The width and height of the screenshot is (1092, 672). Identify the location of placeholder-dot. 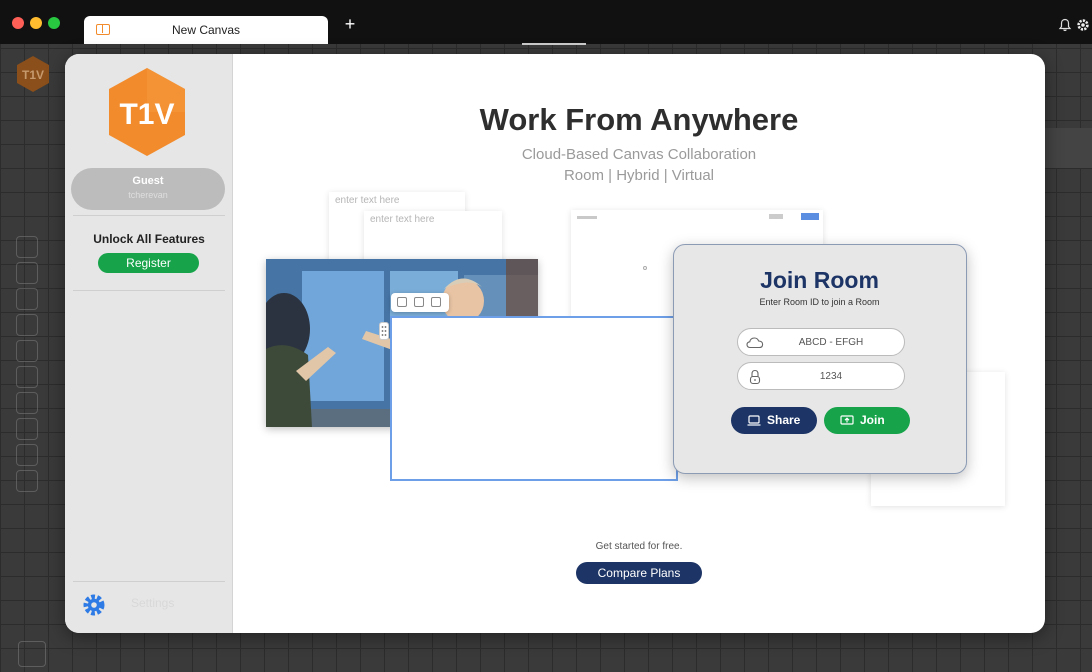
(645, 268).